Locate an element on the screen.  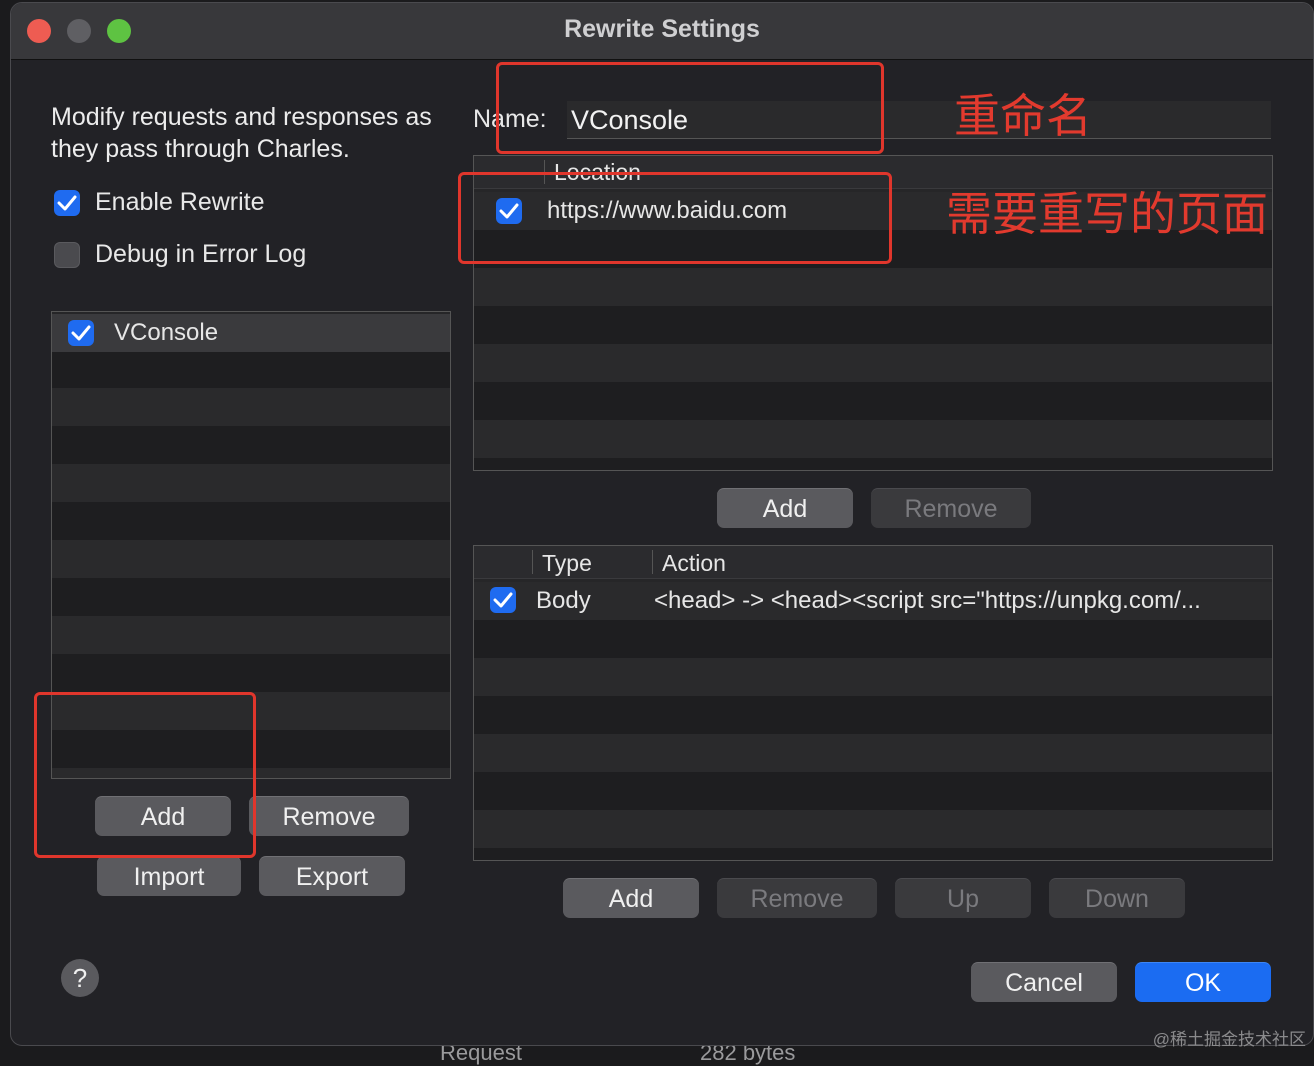
watermark: @稀土掘金技术社区 is located at coordinates (1229, 1039).